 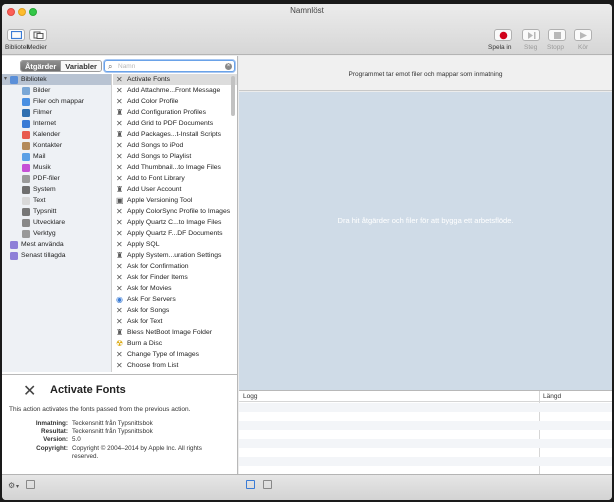 I want to click on sidebar-item-16: Senast tillagda, so click(x=56, y=255).